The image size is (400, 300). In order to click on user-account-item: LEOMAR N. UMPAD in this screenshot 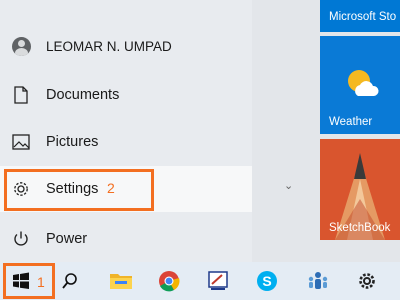, I will do `click(126, 46)`.